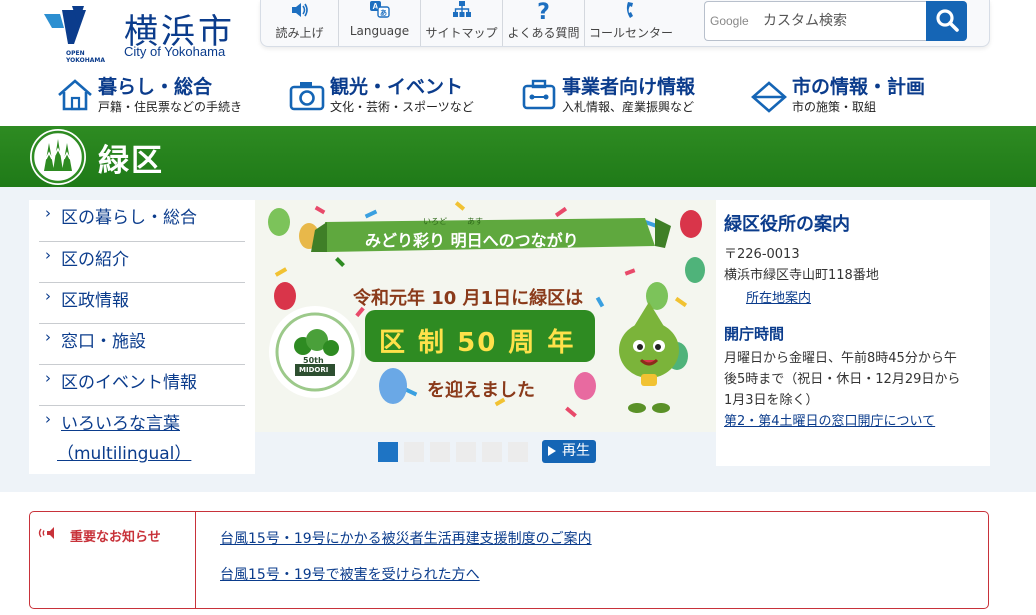 The image size is (1036, 615). What do you see at coordinates (518, 156) in the screenshot?
I see `ward-banner: 緑区` at bounding box center [518, 156].